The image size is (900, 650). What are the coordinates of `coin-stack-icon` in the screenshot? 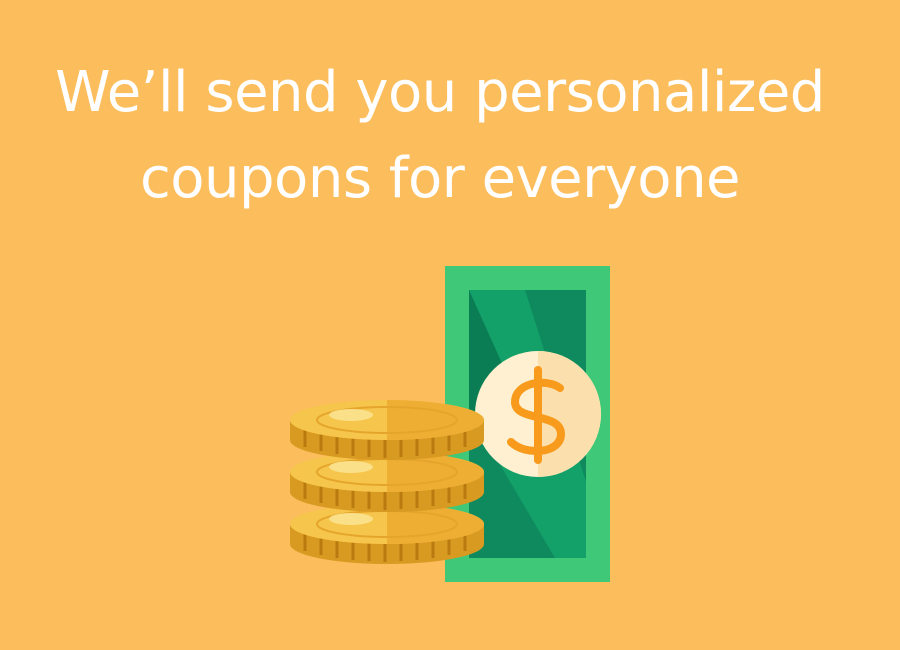 It's located at (387, 482).